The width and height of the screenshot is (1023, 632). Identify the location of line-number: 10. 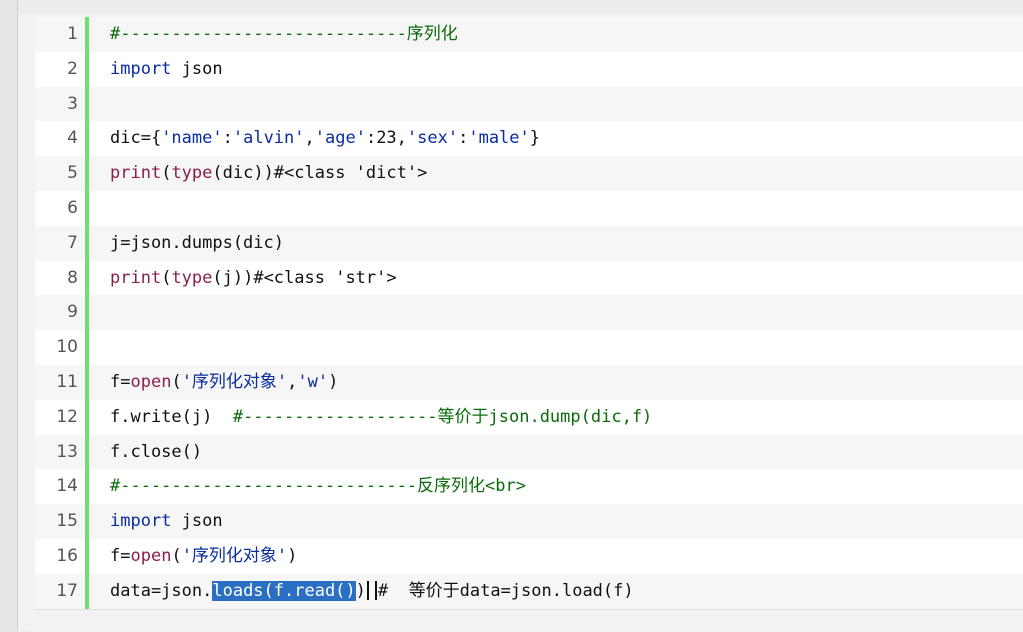
(67, 347).